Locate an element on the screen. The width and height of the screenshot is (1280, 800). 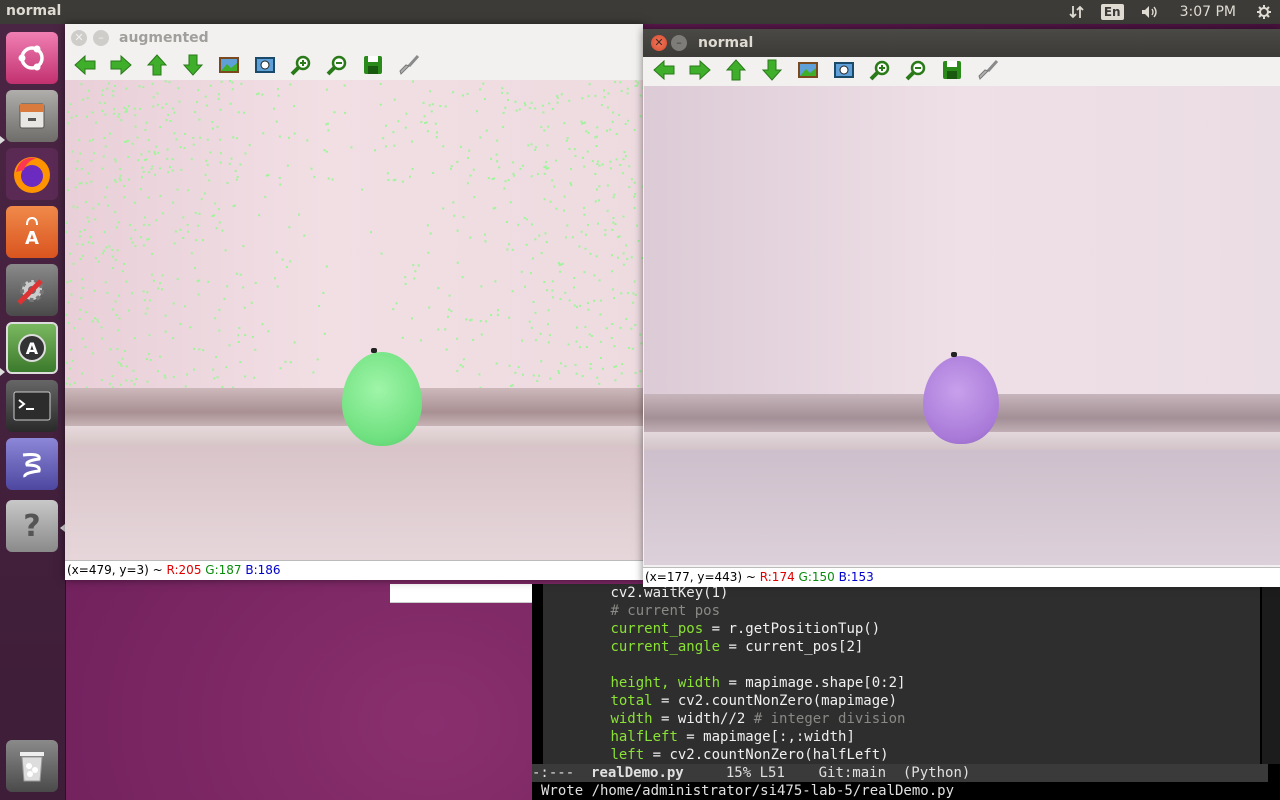
keyboard-layout-label: En is located at coordinates (1112, 12).